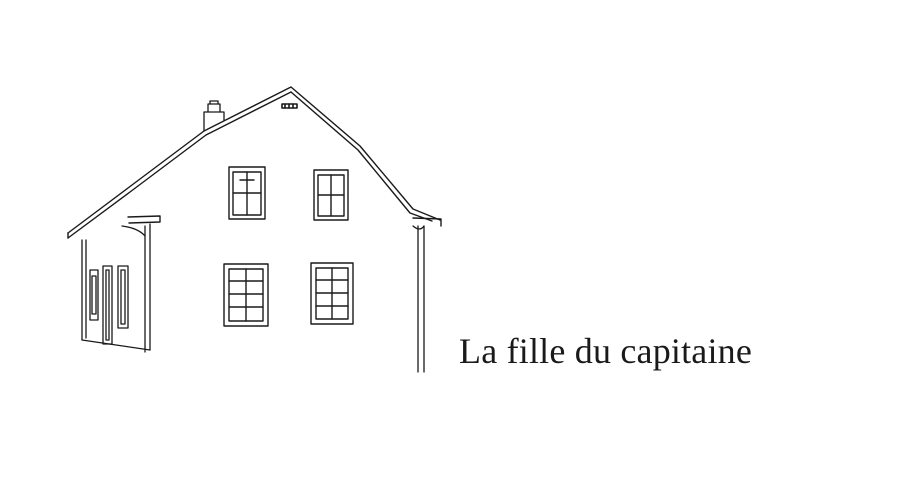  I want to click on gable-wall, so click(273, 298).